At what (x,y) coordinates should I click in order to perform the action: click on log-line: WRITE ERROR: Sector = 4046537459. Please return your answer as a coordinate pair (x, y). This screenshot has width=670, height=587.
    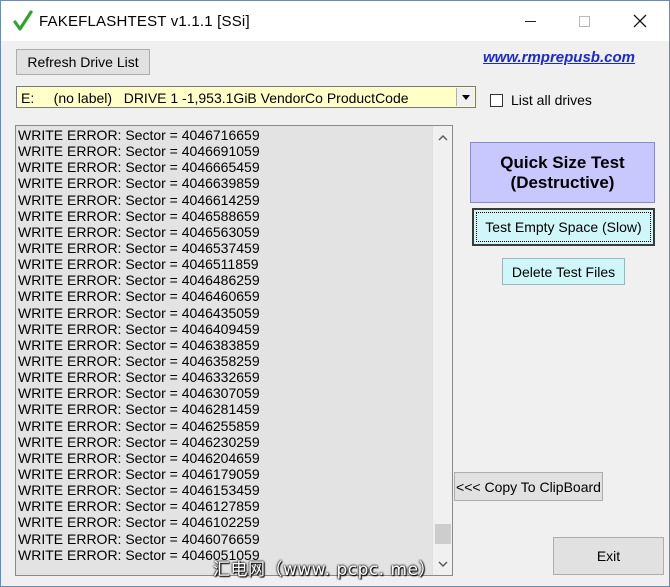
    Looking at the image, I should click on (139, 247).